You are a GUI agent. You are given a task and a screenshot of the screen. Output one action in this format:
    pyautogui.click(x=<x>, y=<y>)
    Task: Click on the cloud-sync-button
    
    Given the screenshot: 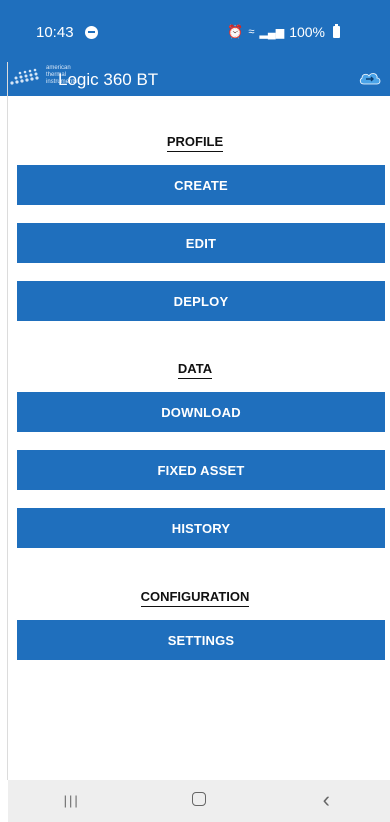 What is the action you would take?
    pyautogui.click(x=370, y=78)
    